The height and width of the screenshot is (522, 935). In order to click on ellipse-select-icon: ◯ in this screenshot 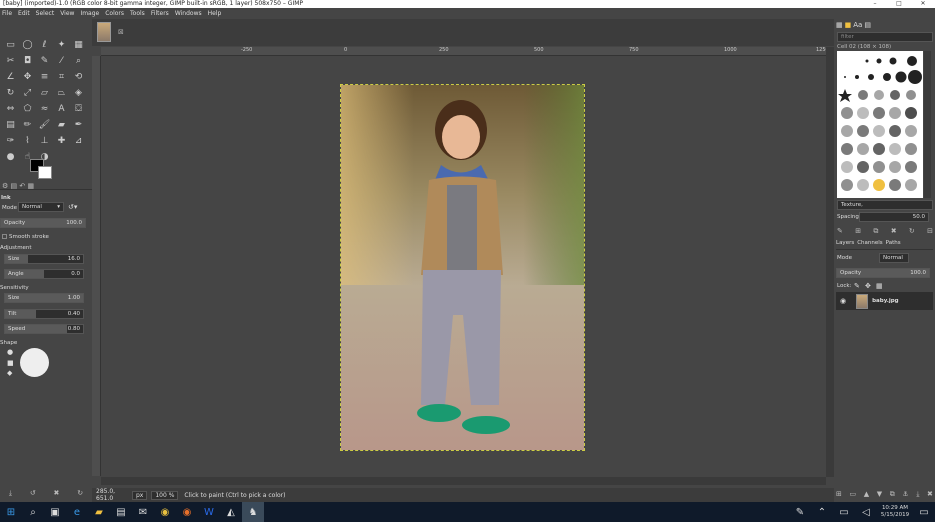, I will do `click(27, 45)`.